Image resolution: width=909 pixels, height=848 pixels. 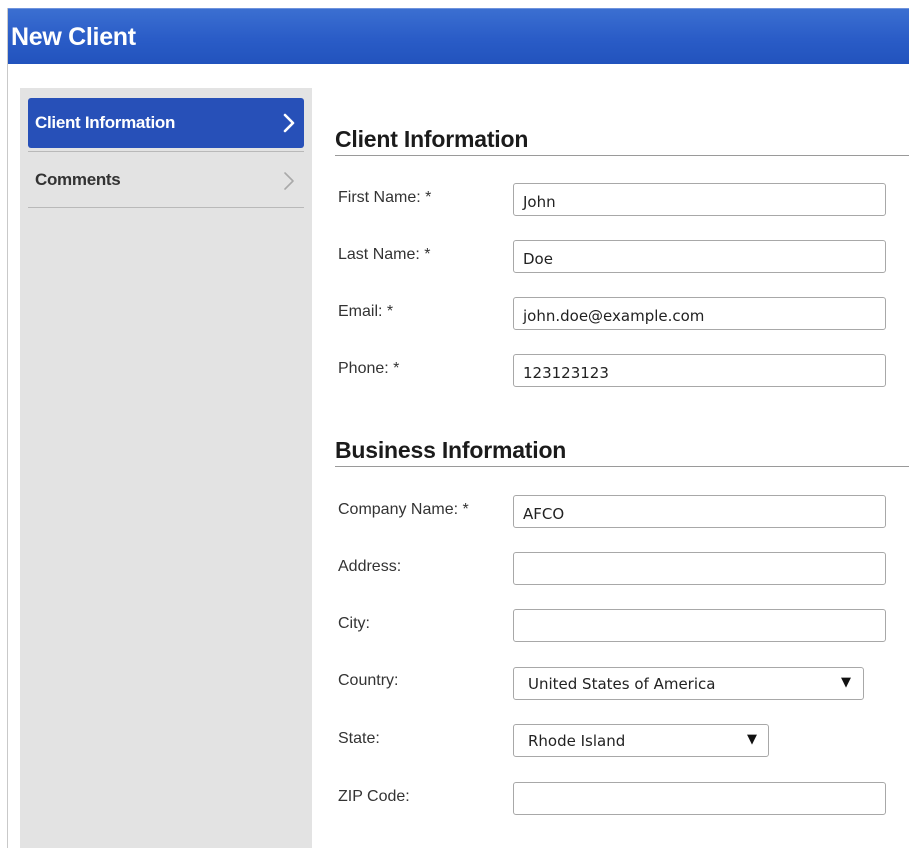 I want to click on company-name-field: AFCO, so click(x=699, y=511).